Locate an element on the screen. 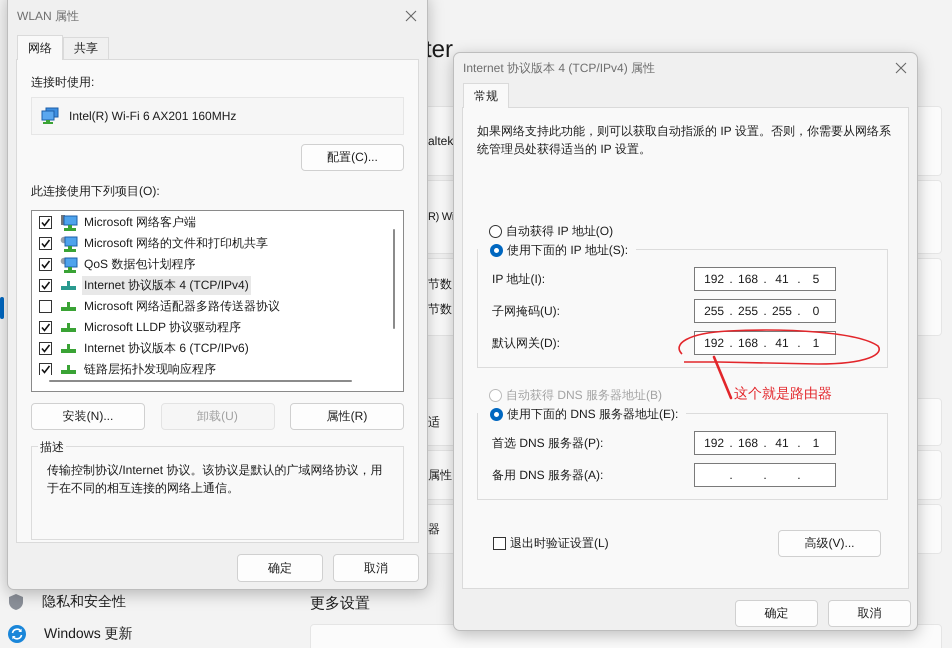 The image size is (952, 648). section-title: 更多设置 is located at coordinates (340, 604).